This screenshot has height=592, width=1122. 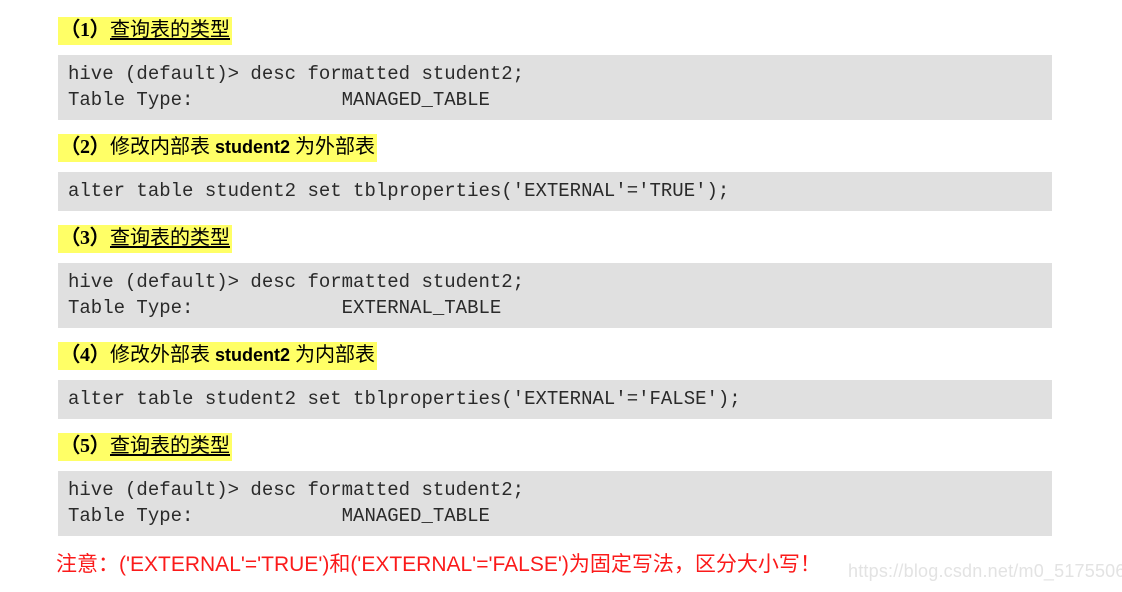 What do you see at coordinates (561, 447) in the screenshot?
I see `section-heading-5: （5）查询表的类型` at bounding box center [561, 447].